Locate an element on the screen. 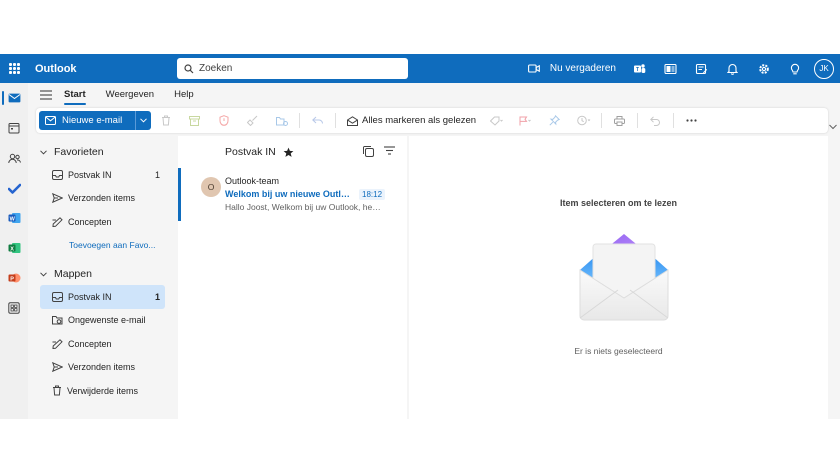  broom-icon is located at coordinates (252, 120).